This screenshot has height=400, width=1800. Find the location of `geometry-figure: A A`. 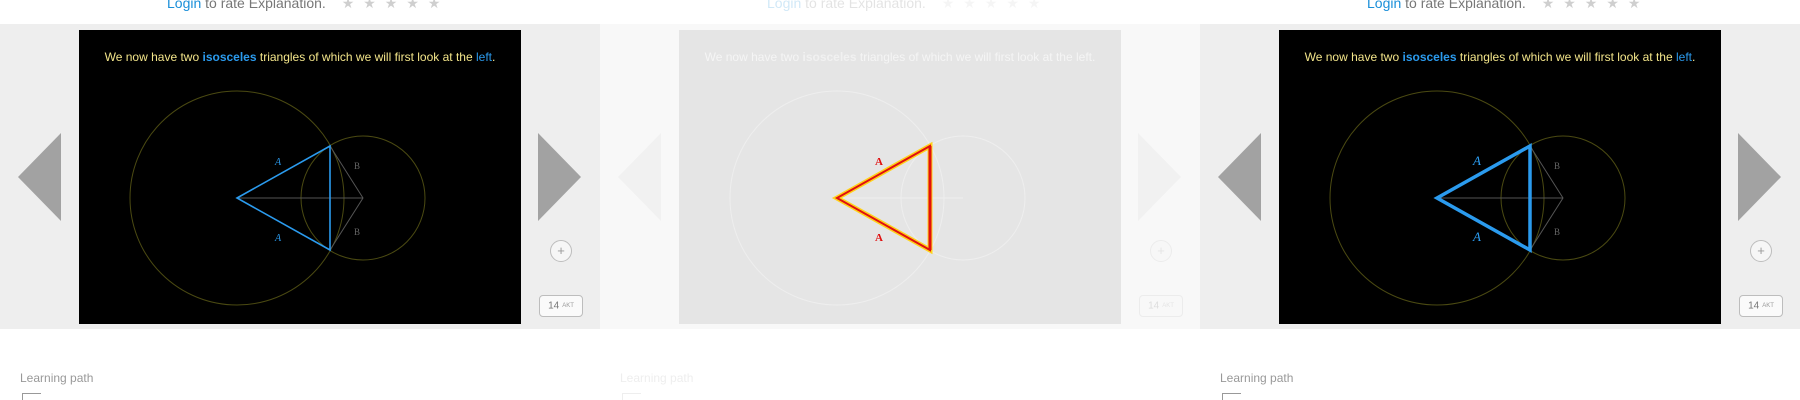

geometry-figure: A A is located at coordinates (877, 198).